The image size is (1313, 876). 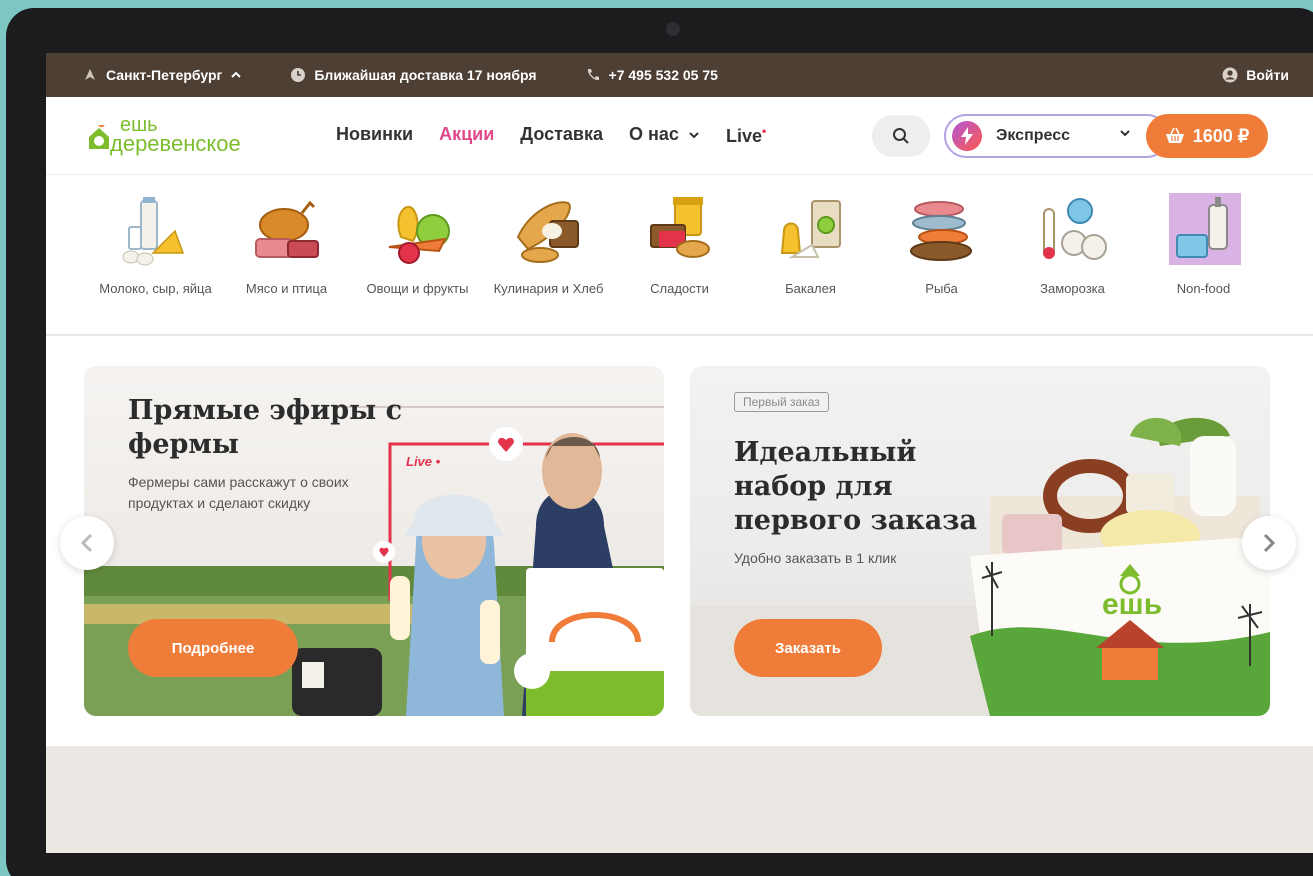 What do you see at coordinates (663, 75) in the screenshot?
I see `phone-label: +7 495 532 05 75` at bounding box center [663, 75].